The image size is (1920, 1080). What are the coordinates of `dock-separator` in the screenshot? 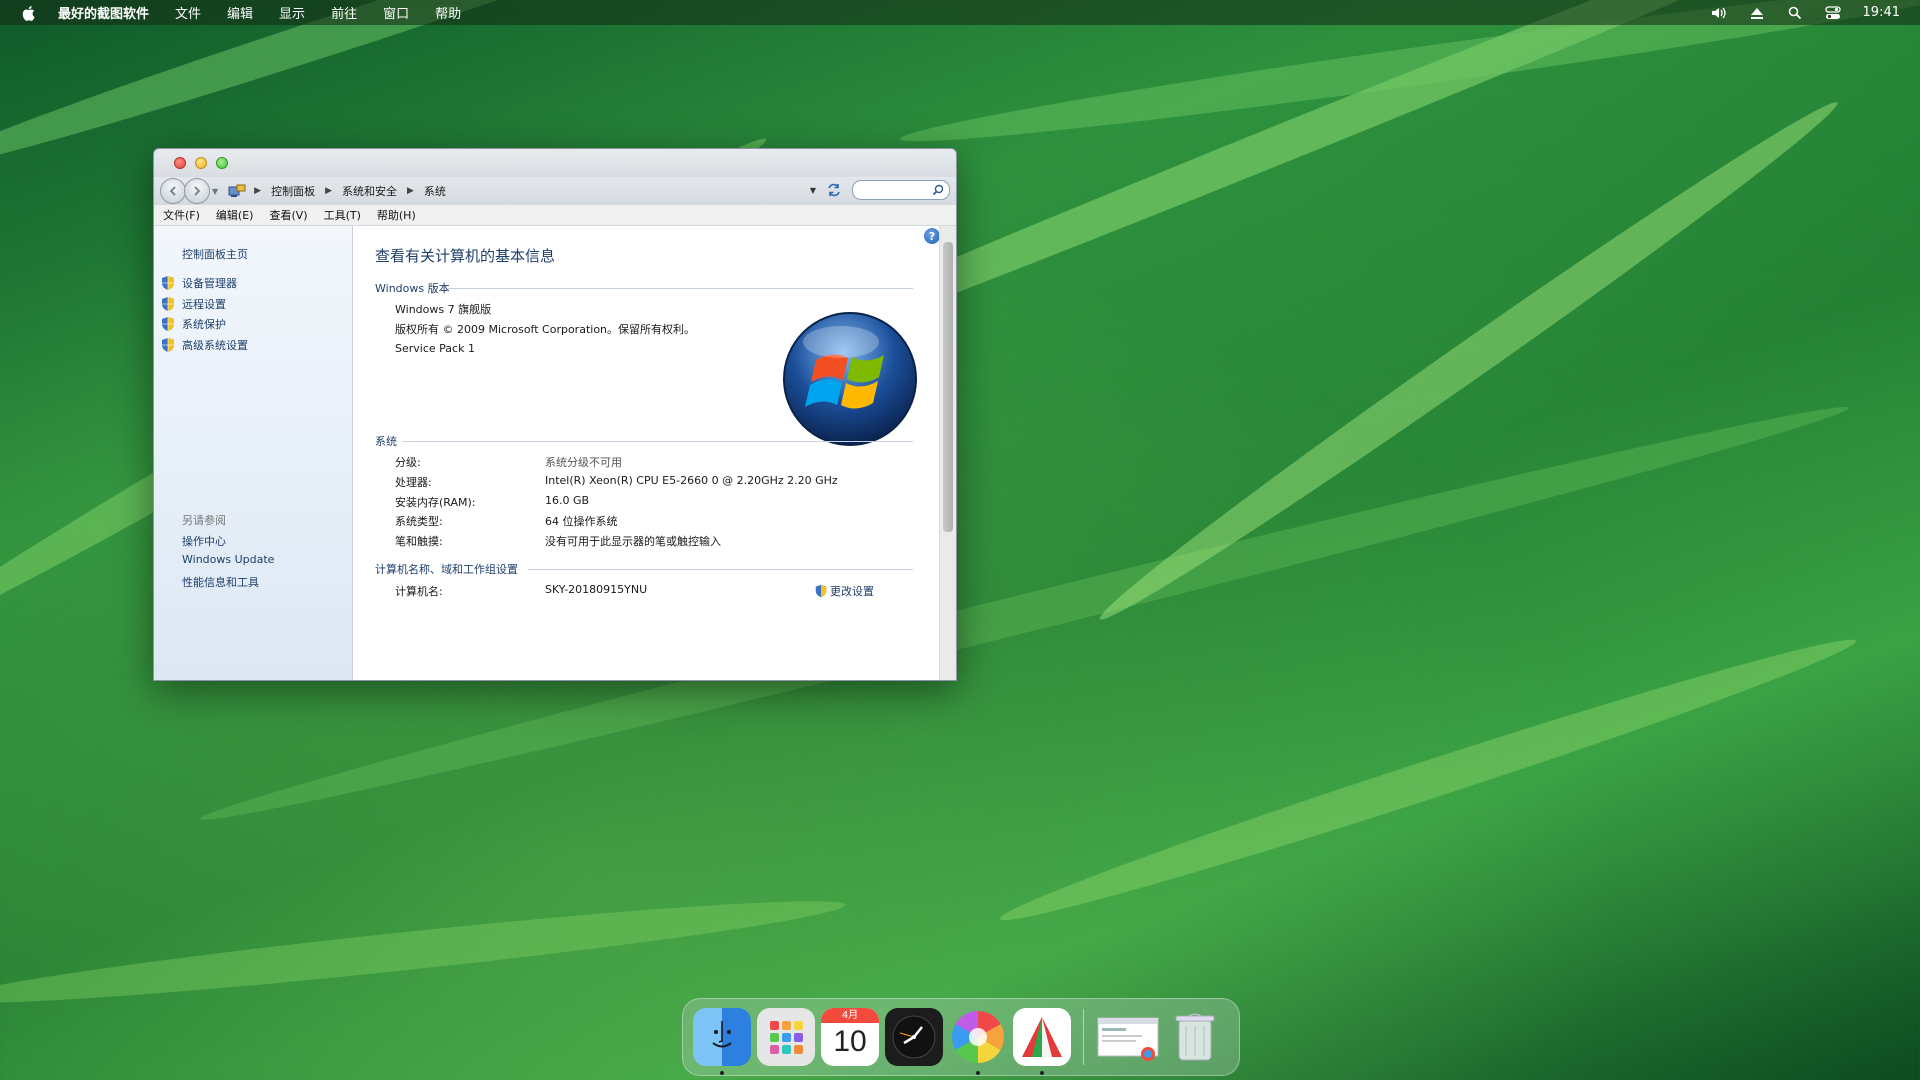 It's located at (1083, 1037).